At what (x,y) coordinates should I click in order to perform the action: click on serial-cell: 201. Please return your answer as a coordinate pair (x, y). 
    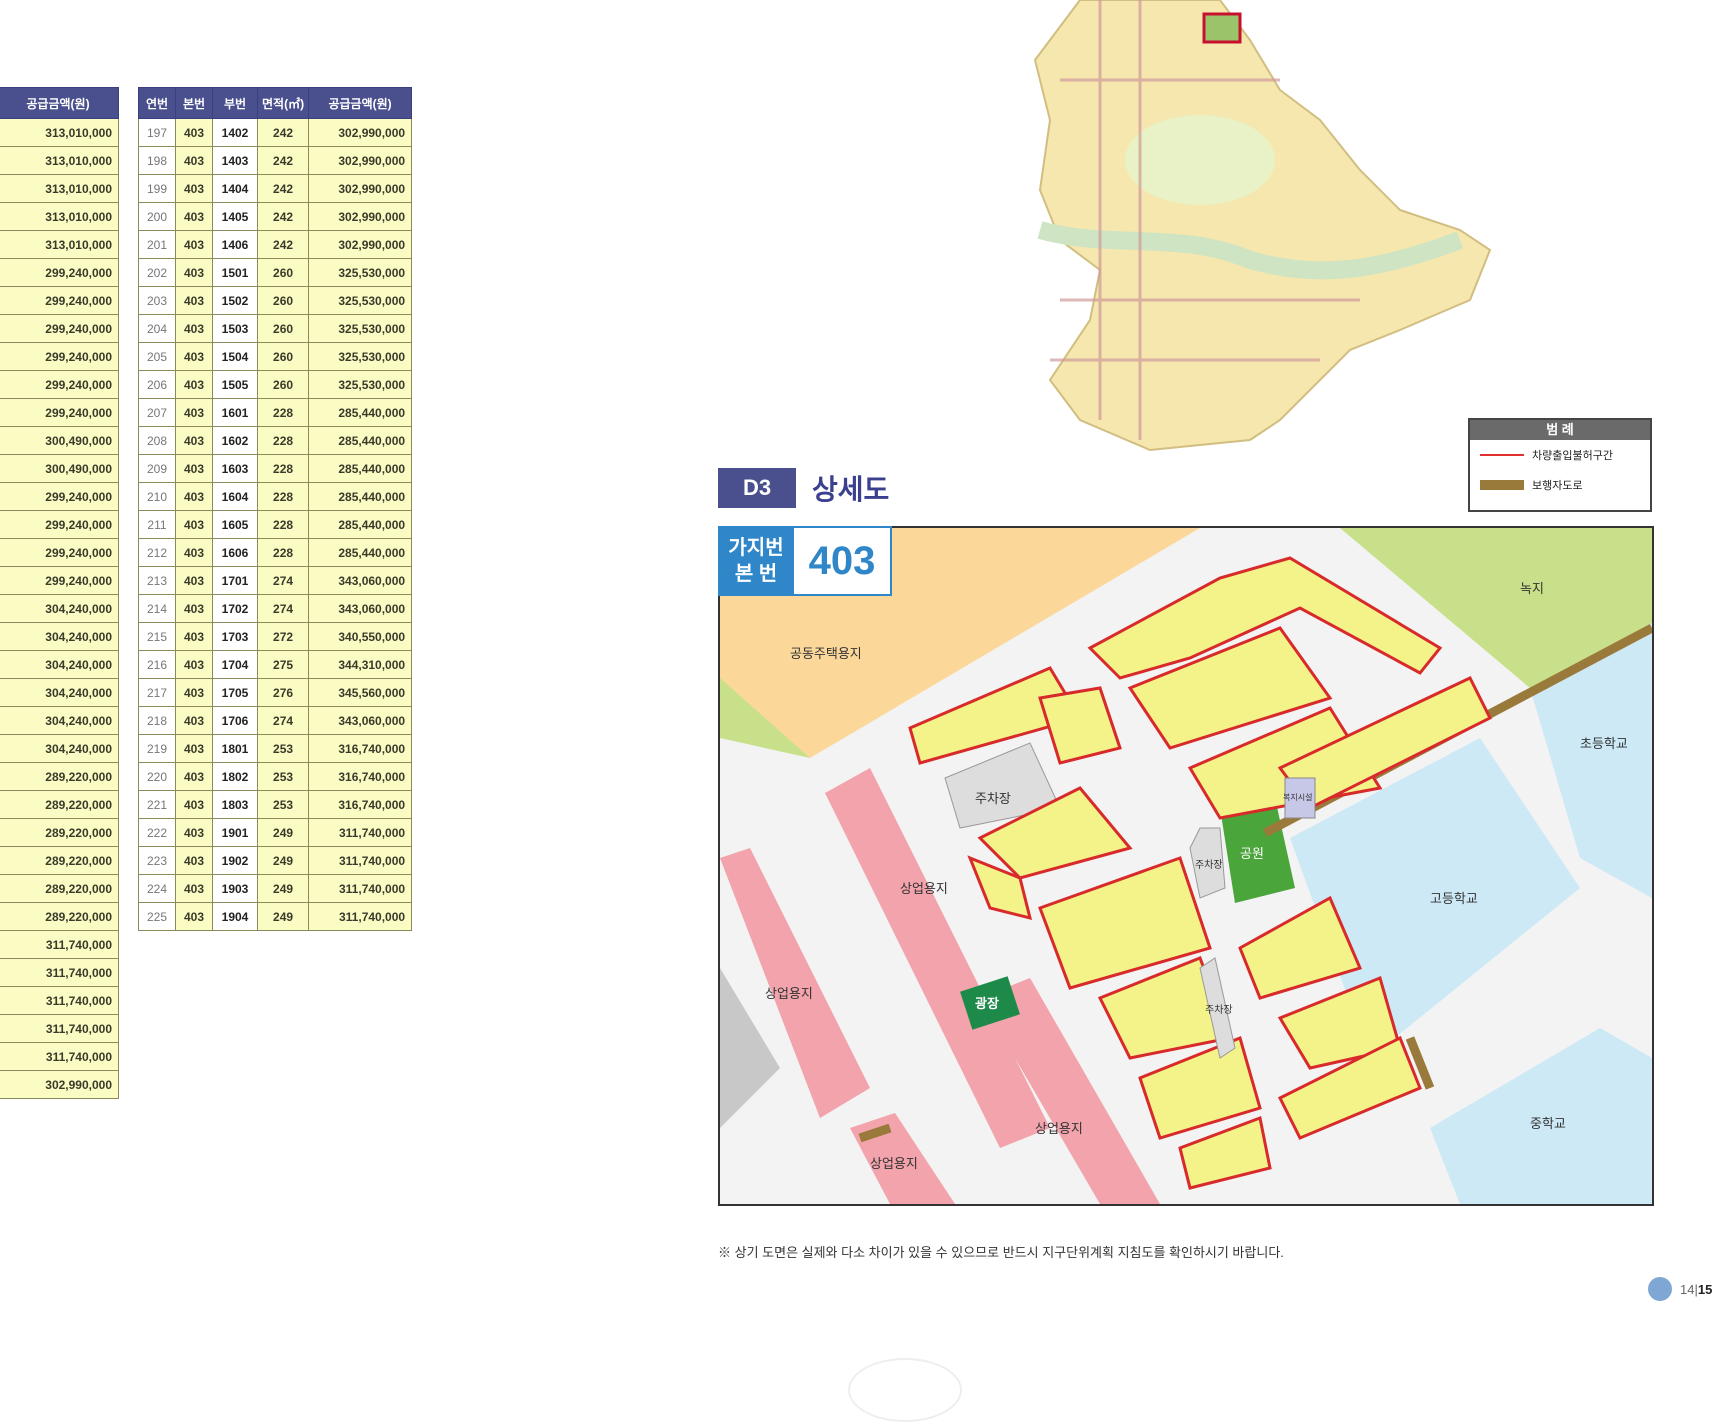
    Looking at the image, I should click on (157, 244).